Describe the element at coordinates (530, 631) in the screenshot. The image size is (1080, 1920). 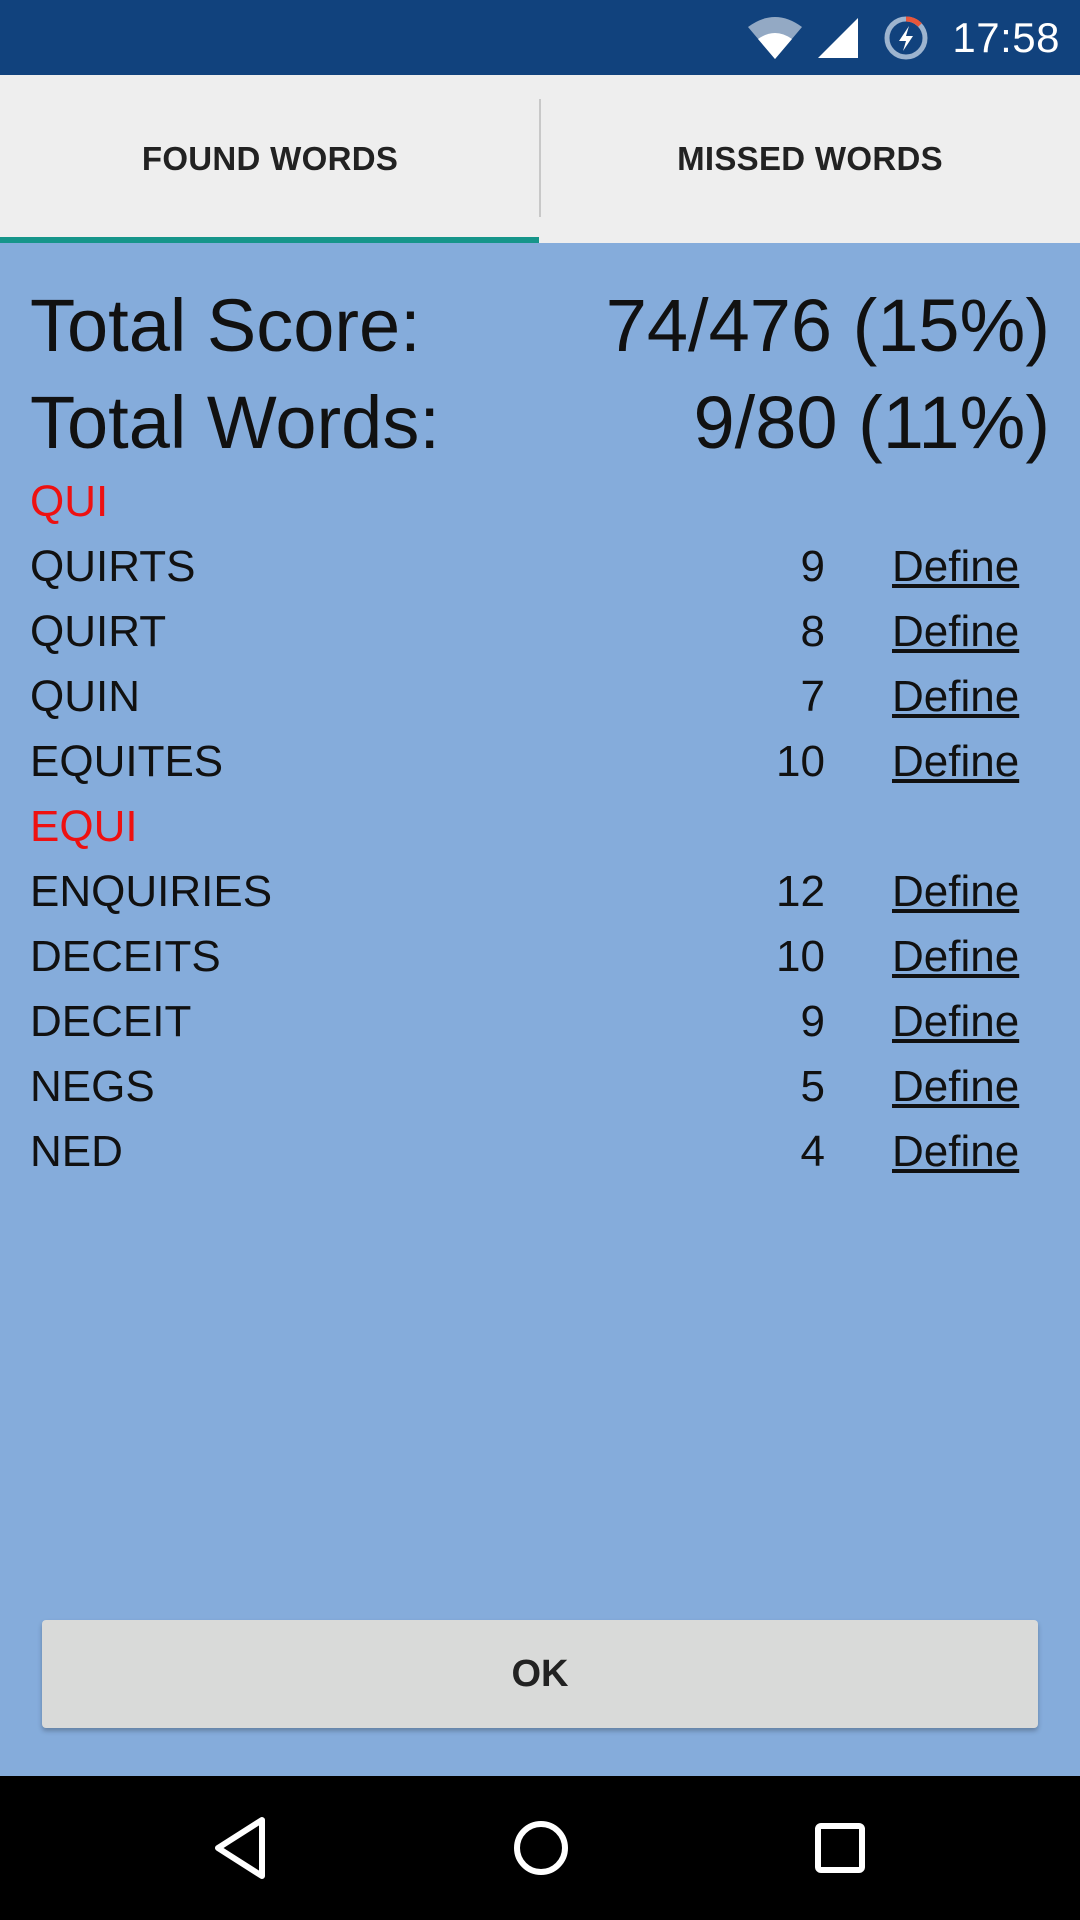
I see `list-item: QUIRT 8 Define` at that location.